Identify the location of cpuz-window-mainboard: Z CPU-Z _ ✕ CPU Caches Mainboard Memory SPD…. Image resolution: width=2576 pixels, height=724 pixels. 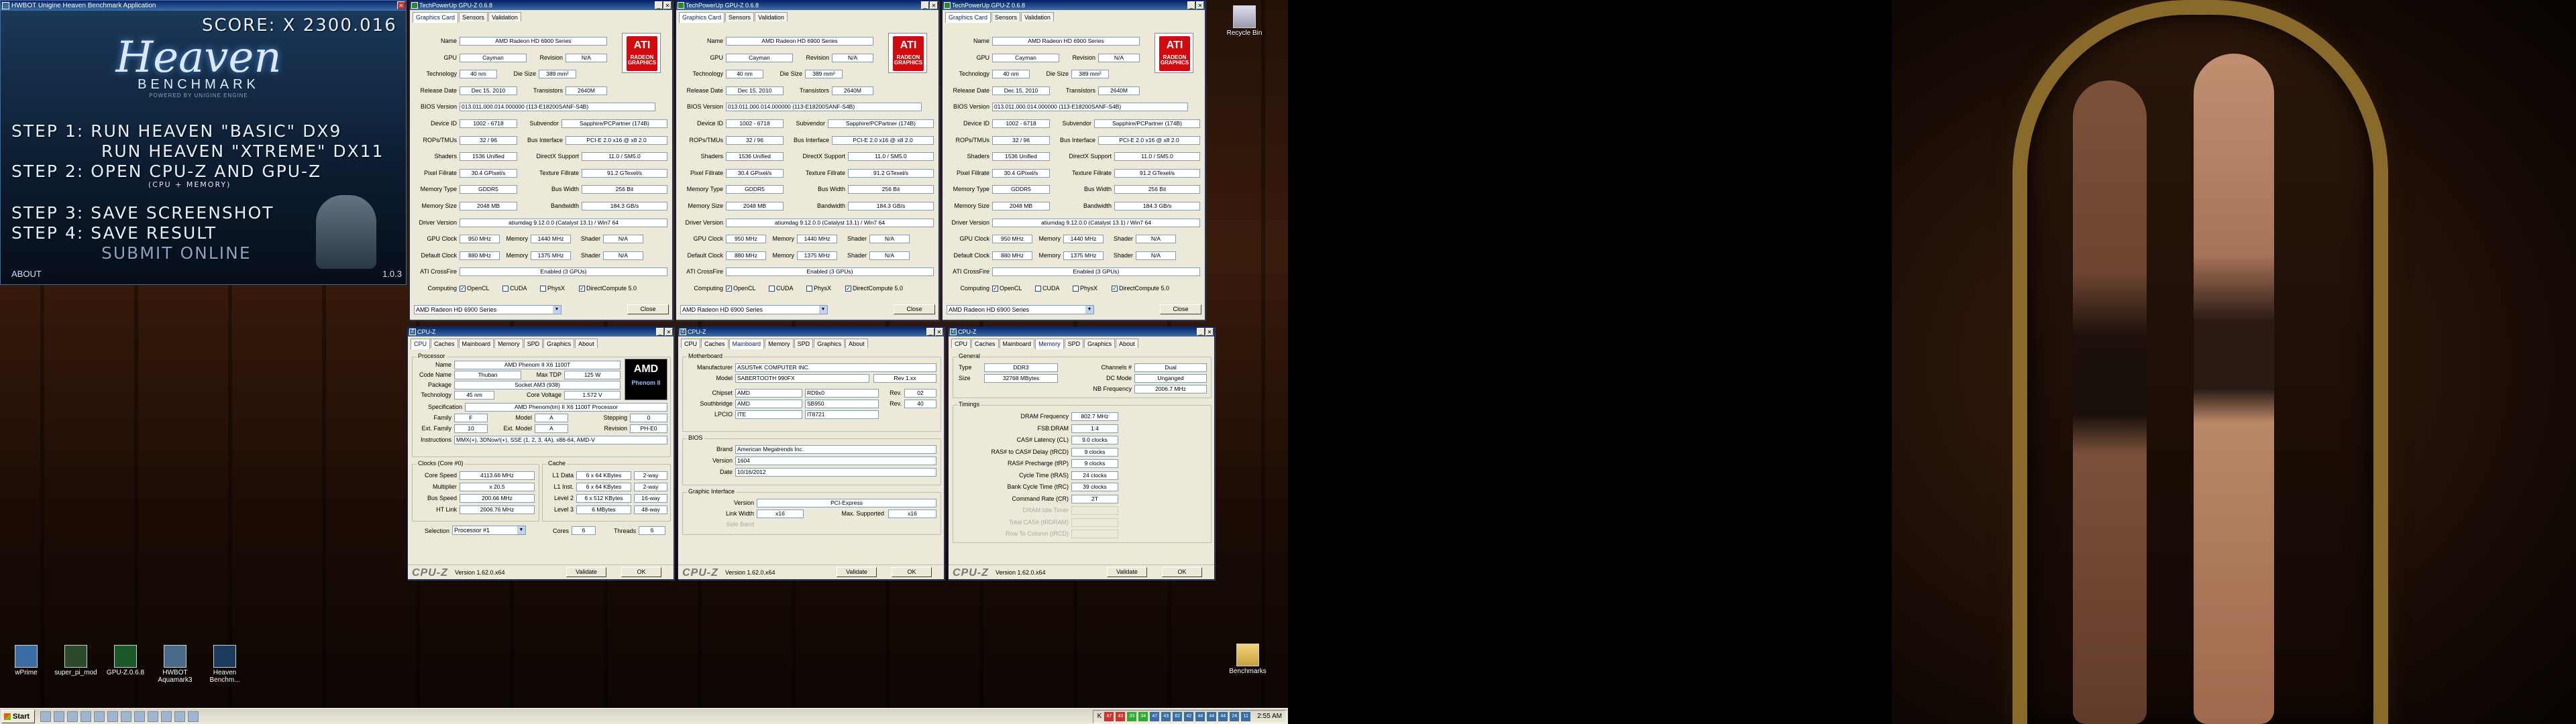
(811, 453).